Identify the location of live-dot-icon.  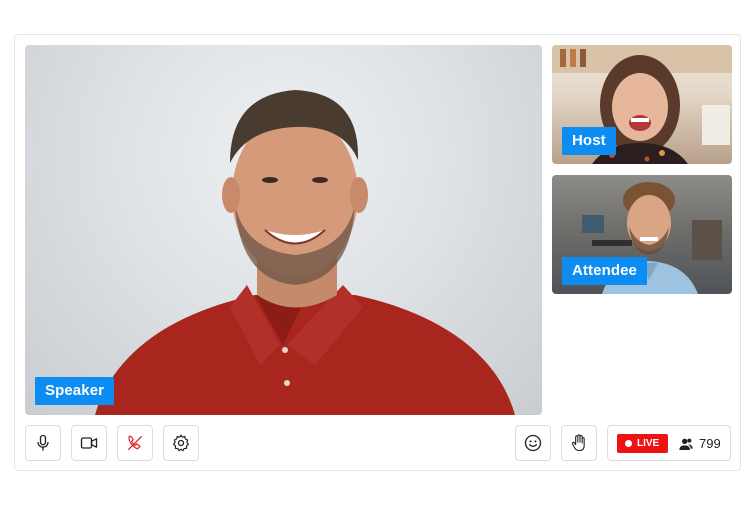
(628, 443).